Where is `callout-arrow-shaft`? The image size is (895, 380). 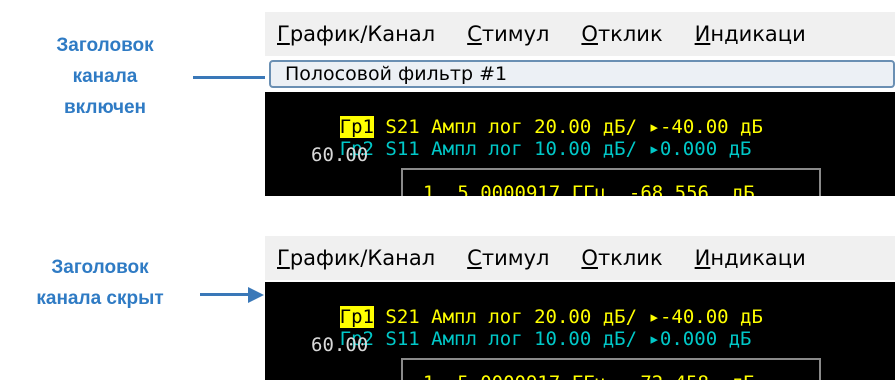
callout-arrow-shaft is located at coordinates (225, 294).